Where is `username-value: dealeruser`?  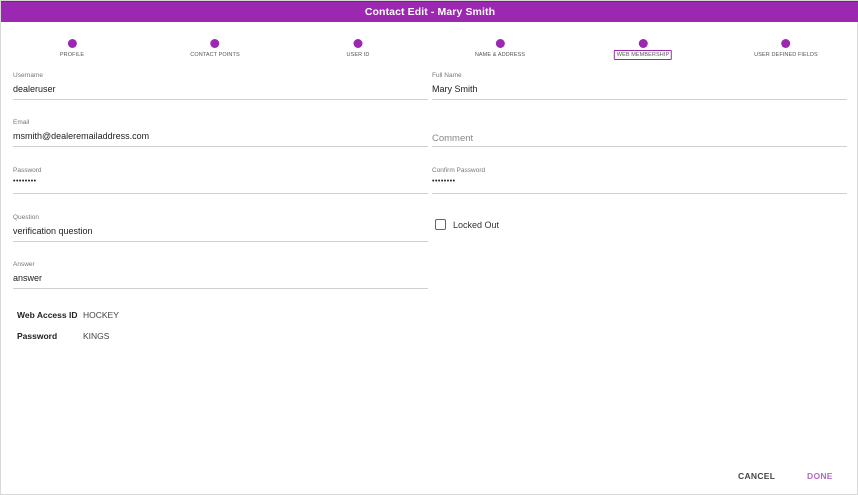 username-value: dealeruser is located at coordinates (34, 89).